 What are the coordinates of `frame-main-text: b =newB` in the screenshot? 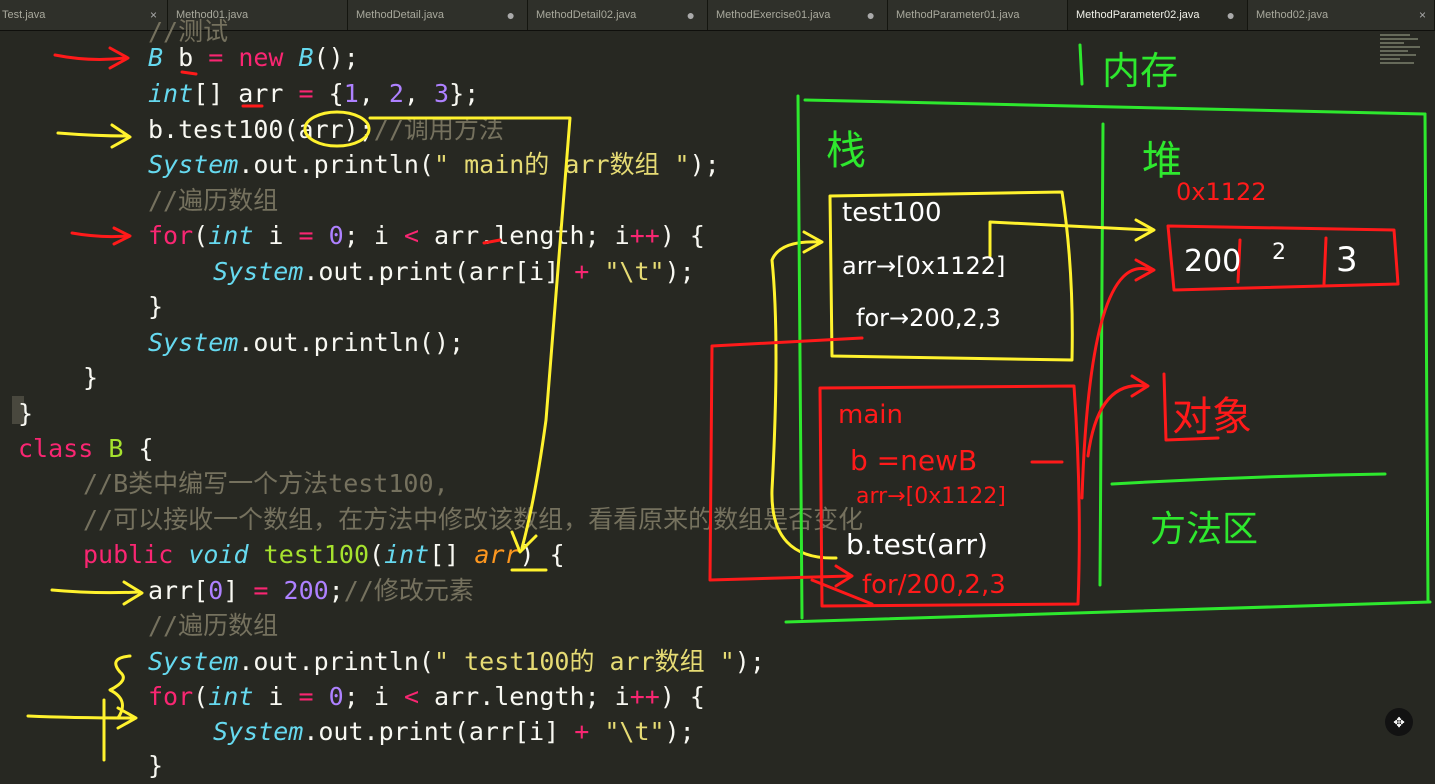 It's located at (914, 460).